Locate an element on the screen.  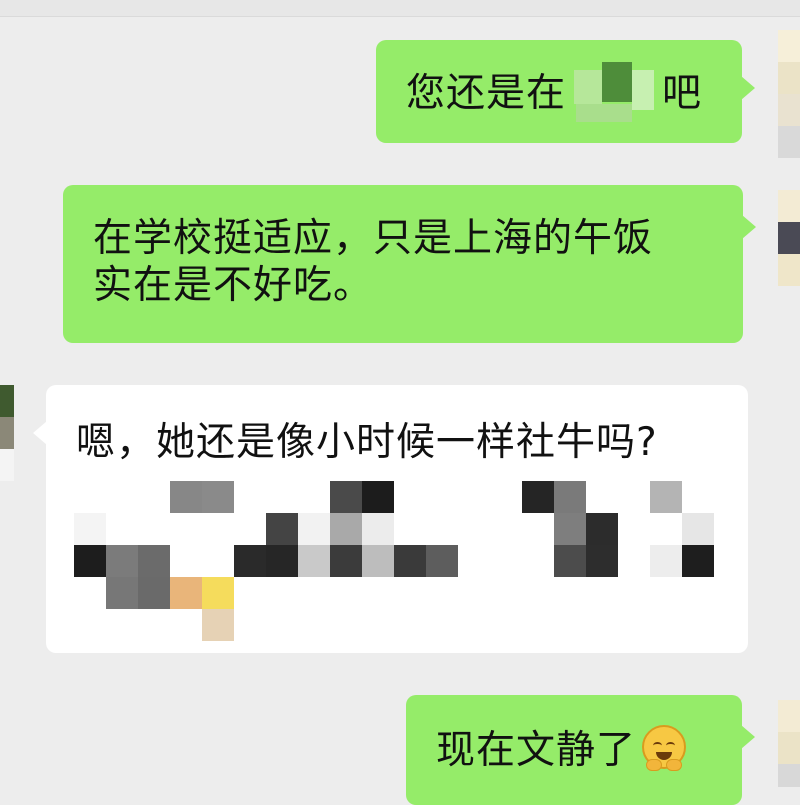
message-bubble-outgoing: 现在文静了 is located at coordinates (580, 750).